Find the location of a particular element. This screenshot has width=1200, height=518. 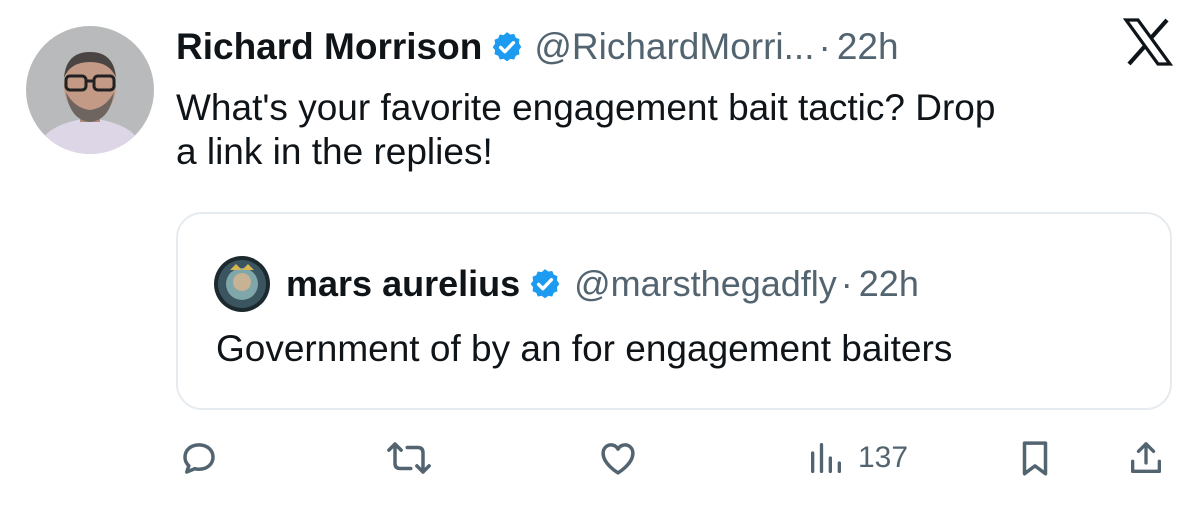

bookmark-button is located at coordinates (1035, 458).